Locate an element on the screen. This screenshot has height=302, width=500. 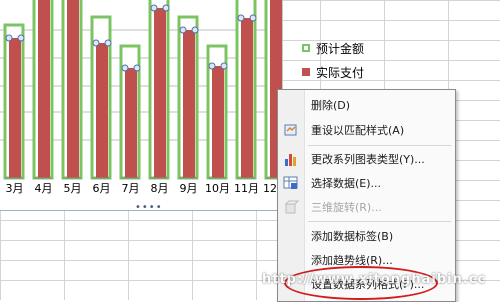
x-tick-label: 3月 is located at coordinates (14, 188).